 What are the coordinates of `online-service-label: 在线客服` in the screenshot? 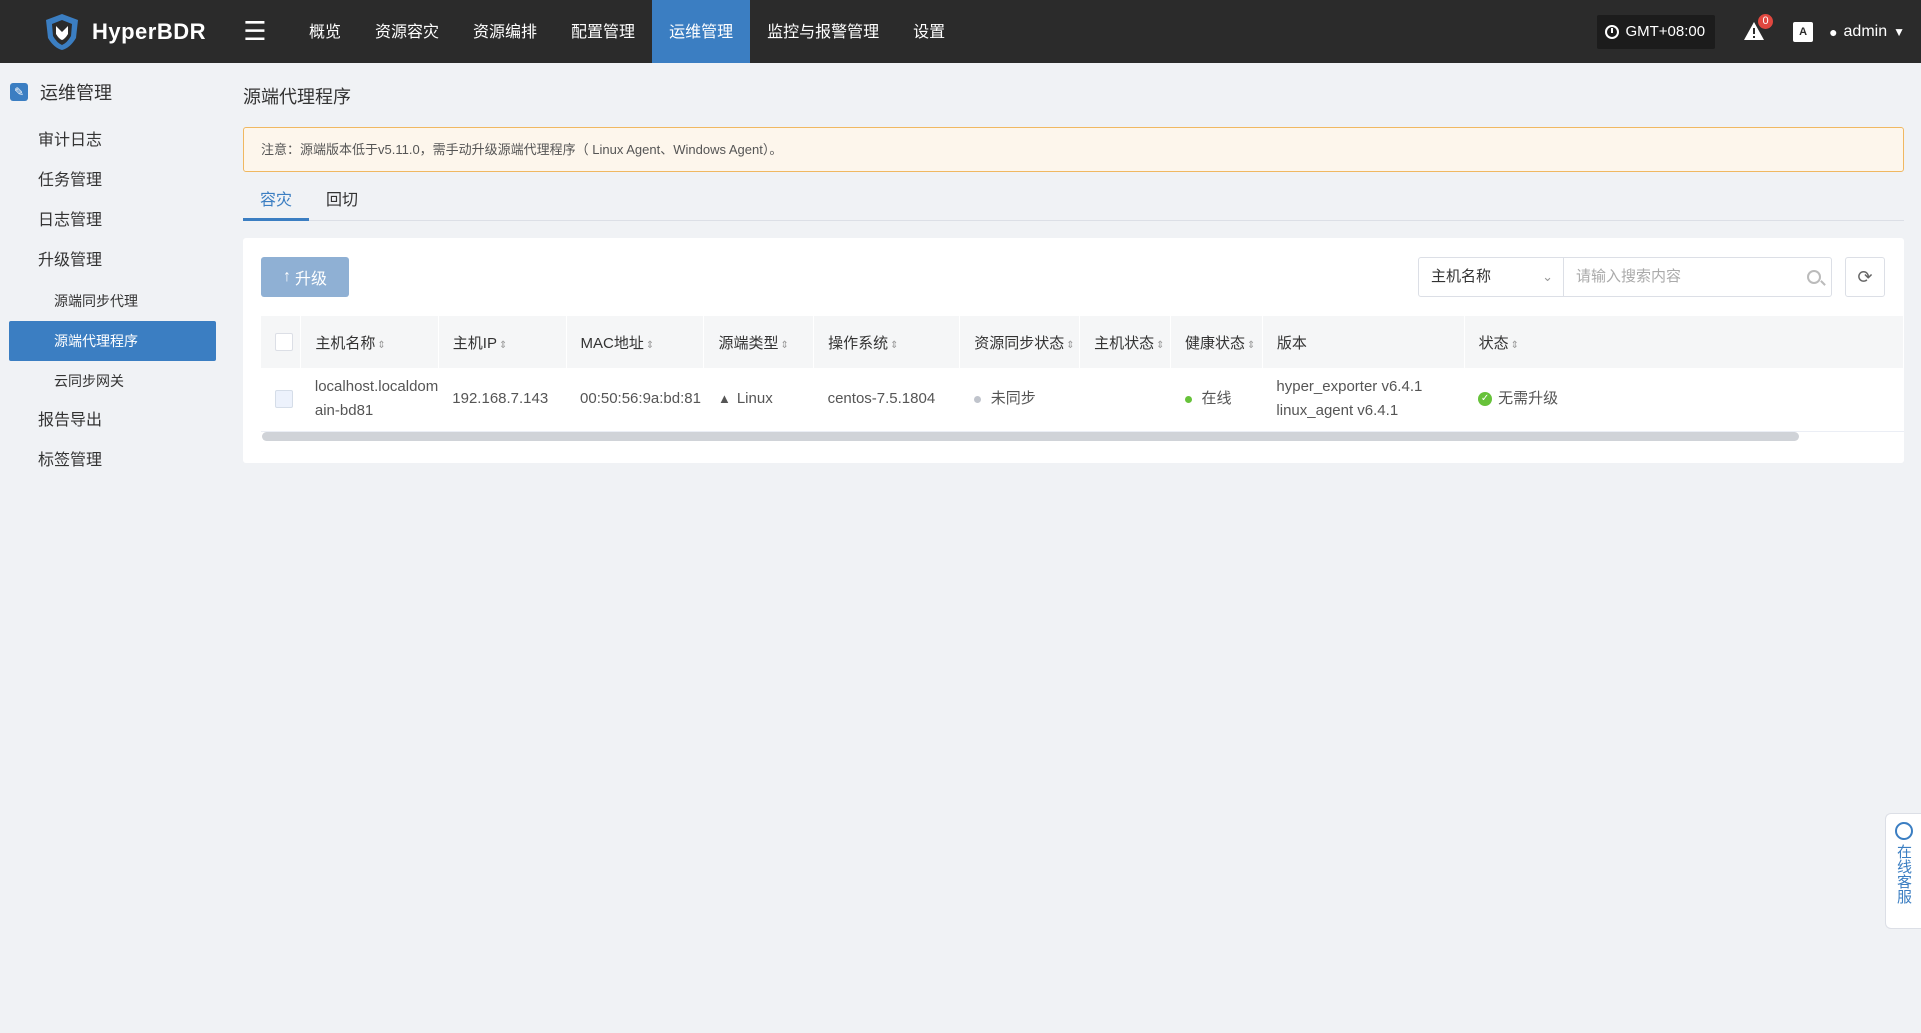 It's located at (1903, 874).